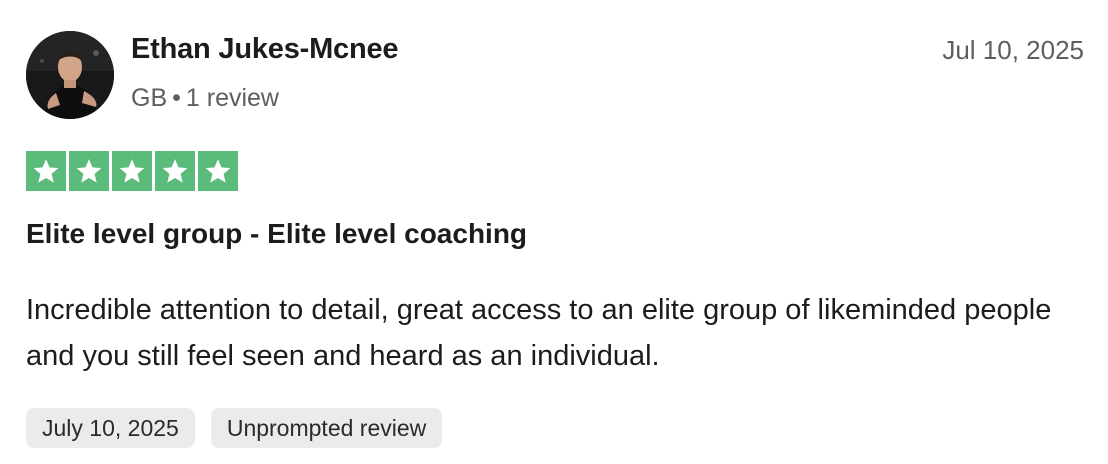 This screenshot has width=1108, height=464. I want to click on review-date: Jul 10, 2025, so click(1013, 50).